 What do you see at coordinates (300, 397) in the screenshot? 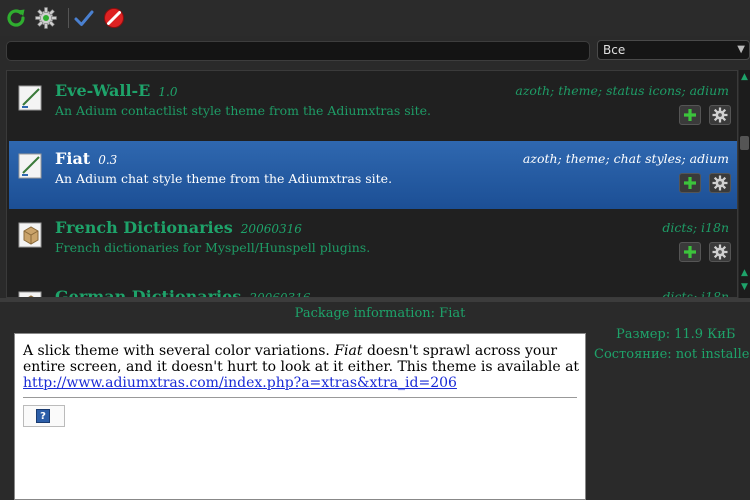
I see `description-divider` at bounding box center [300, 397].